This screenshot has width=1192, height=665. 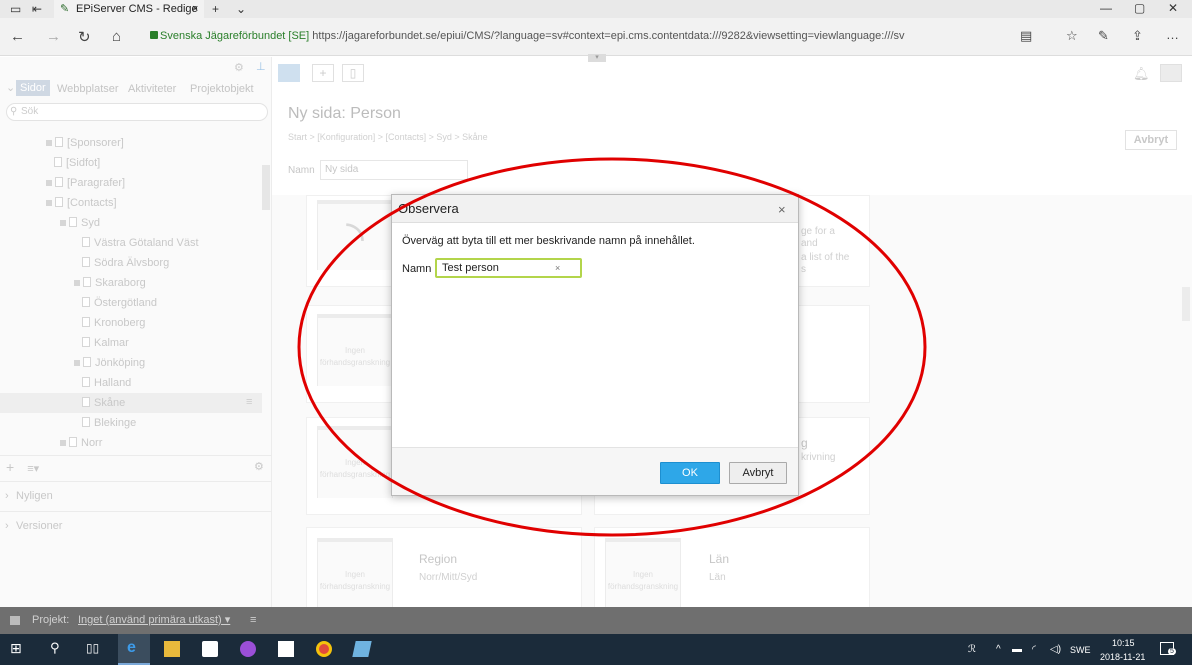 I want to click on maximize-icon: ▢, so click(x=1139, y=8).